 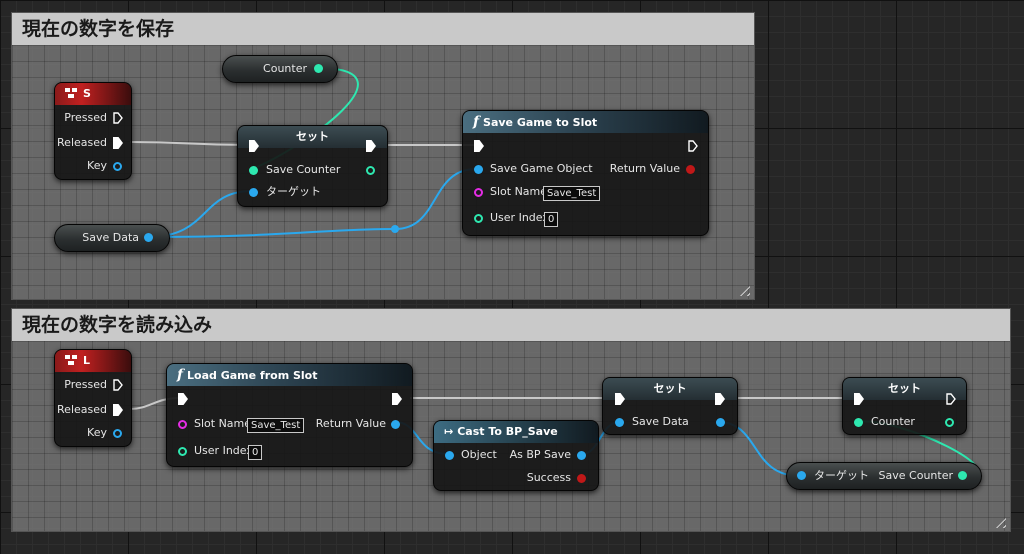 What do you see at coordinates (904, 406) in the screenshot?
I see `set-counter-node: セット Counter` at bounding box center [904, 406].